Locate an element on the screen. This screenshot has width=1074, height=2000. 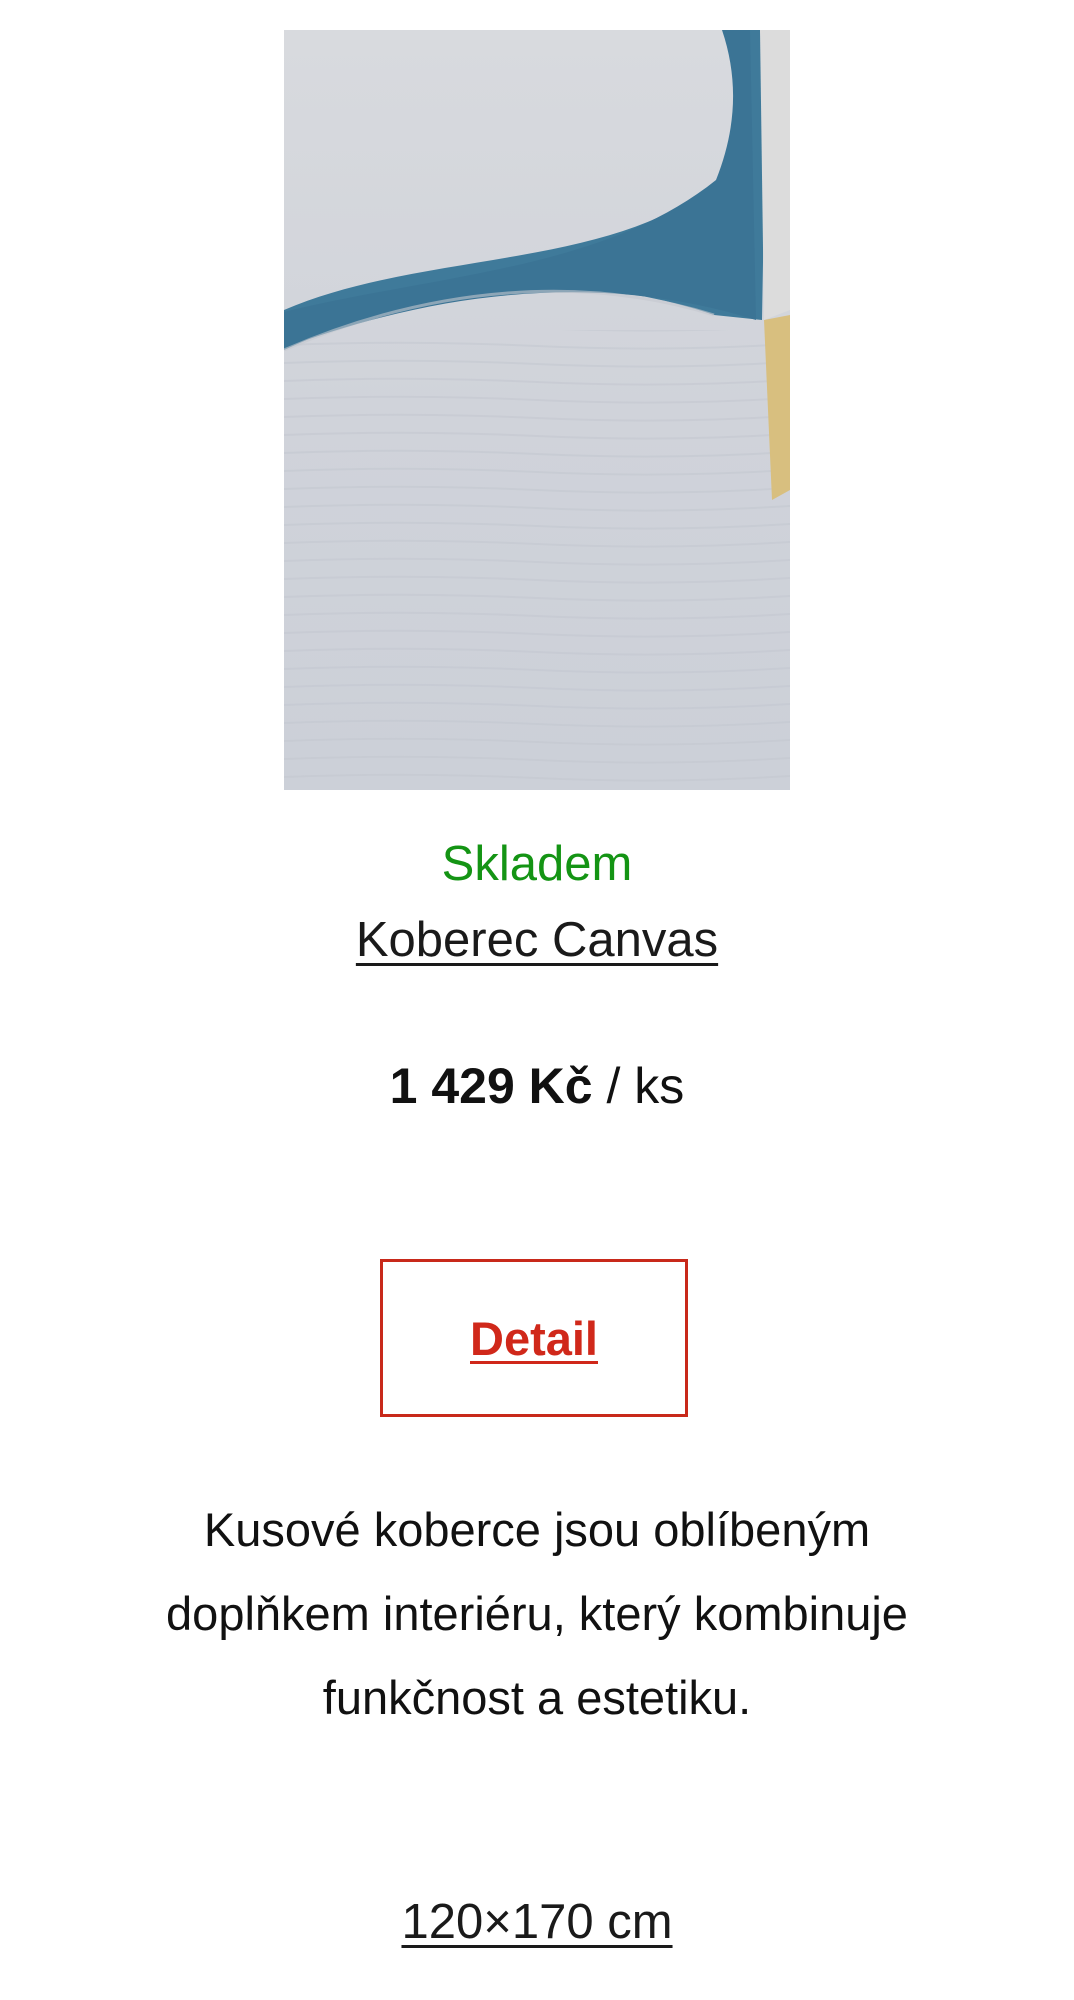
price-row: 1 429 Kč / ks is located at coordinates (537, 1086).